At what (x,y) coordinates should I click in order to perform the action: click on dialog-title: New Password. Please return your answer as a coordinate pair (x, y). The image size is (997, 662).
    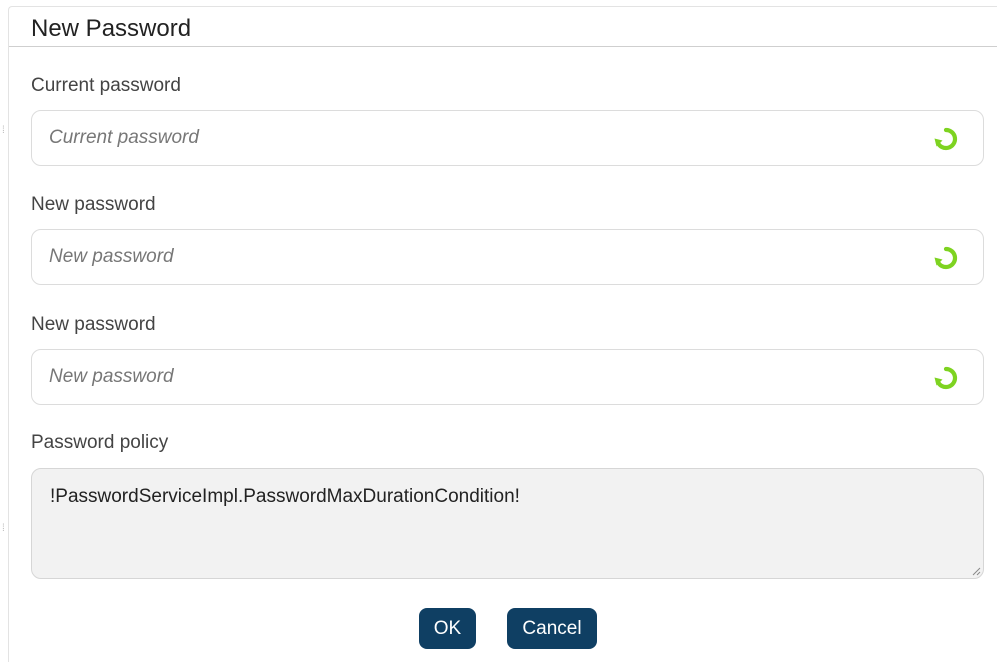
    Looking at the image, I should click on (111, 28).